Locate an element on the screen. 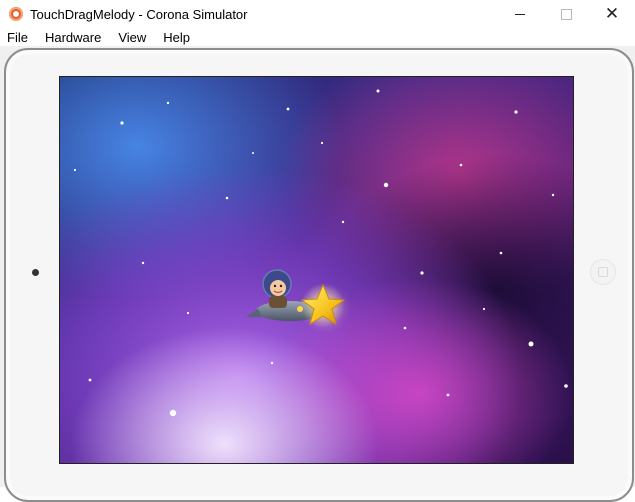 The width and height of the screenshot is (635, 502). star-sprite is located at coordinates (323, 305).